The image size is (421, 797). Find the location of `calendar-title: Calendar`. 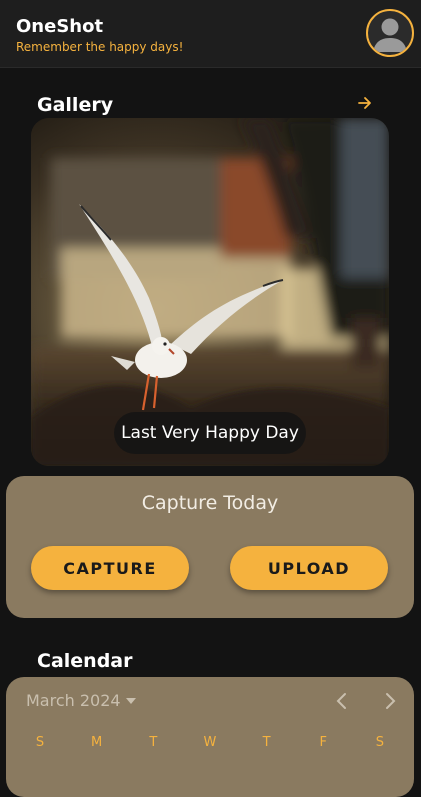

calendar-title: Calendar is located at coordinates (85, 661).